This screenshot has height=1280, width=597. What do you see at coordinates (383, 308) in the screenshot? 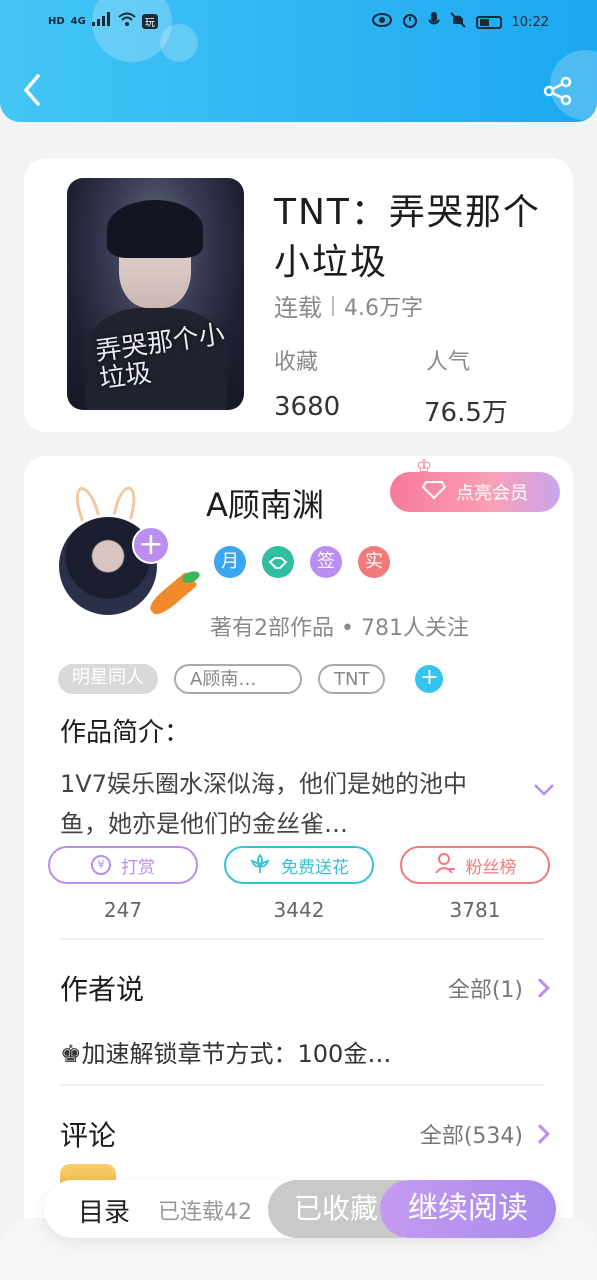
I see `word-count: 4.6万字` at bounding box center [383, 308].